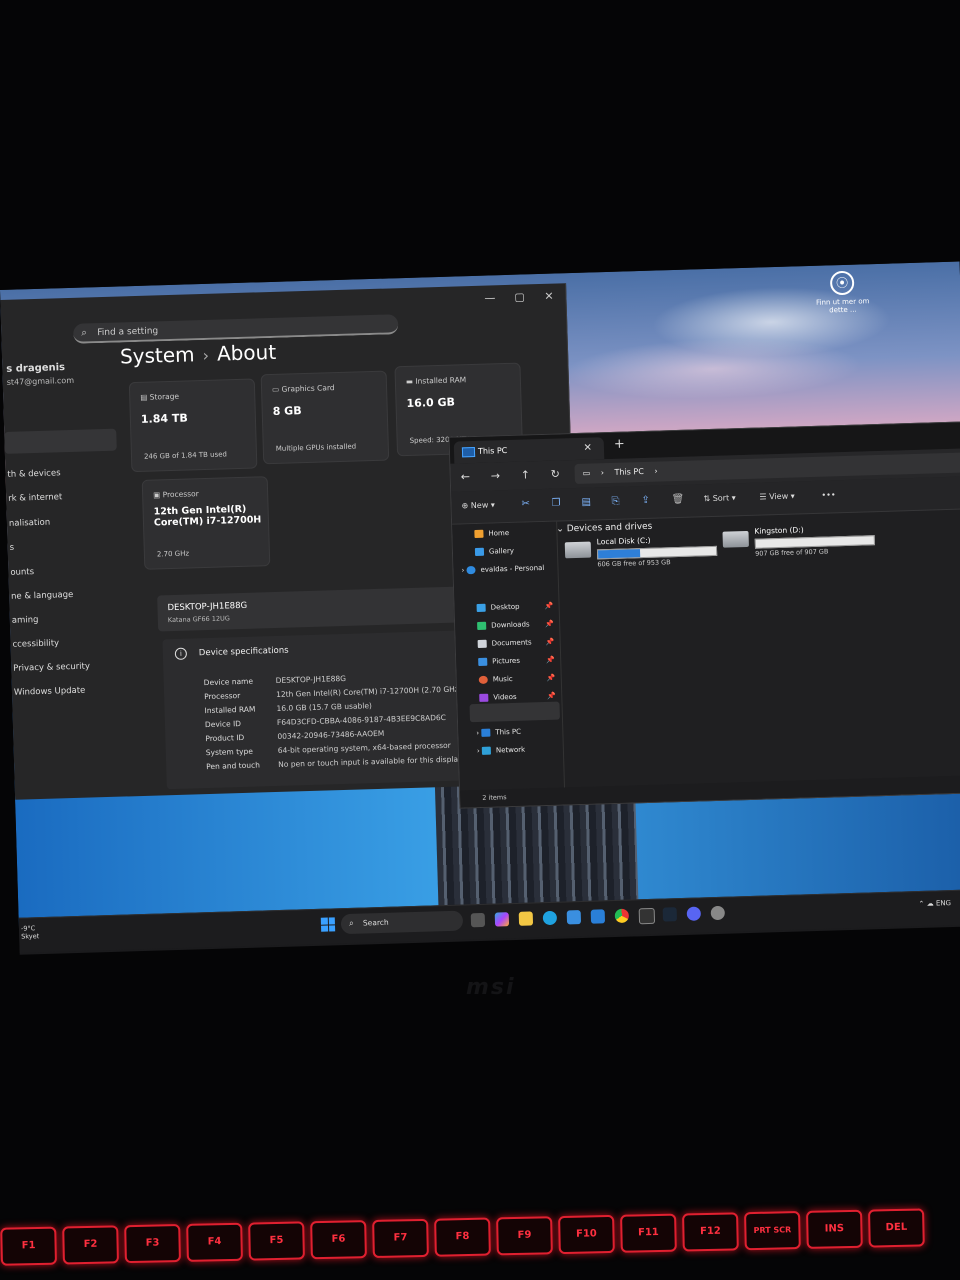  Describe the element at coordinates (677, 499) in the screenshot. I see `delete-icon: 🗑` at that location.